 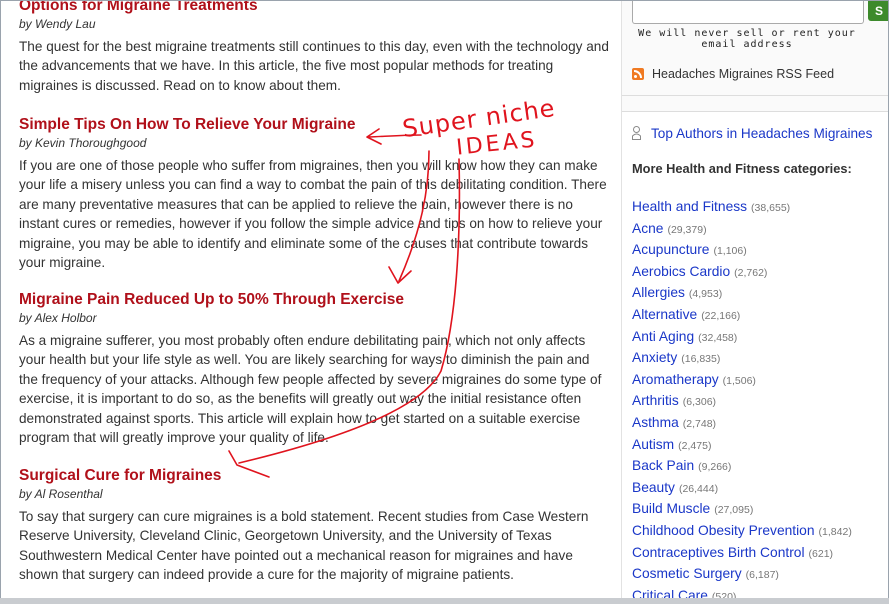 I want to click on category-count: (2,762), so click(x=751, y=272).